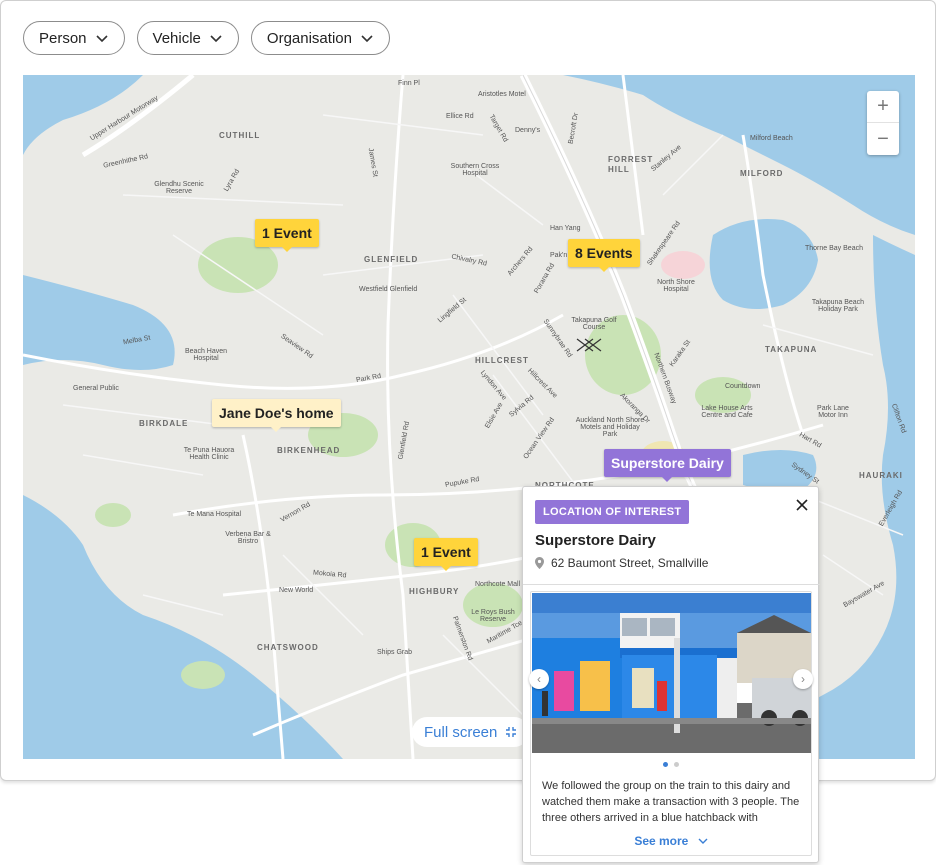 The height and width of the screenshot is (865, 936). I want to click on suburb-label: HILLCREST, so click(502, 360).